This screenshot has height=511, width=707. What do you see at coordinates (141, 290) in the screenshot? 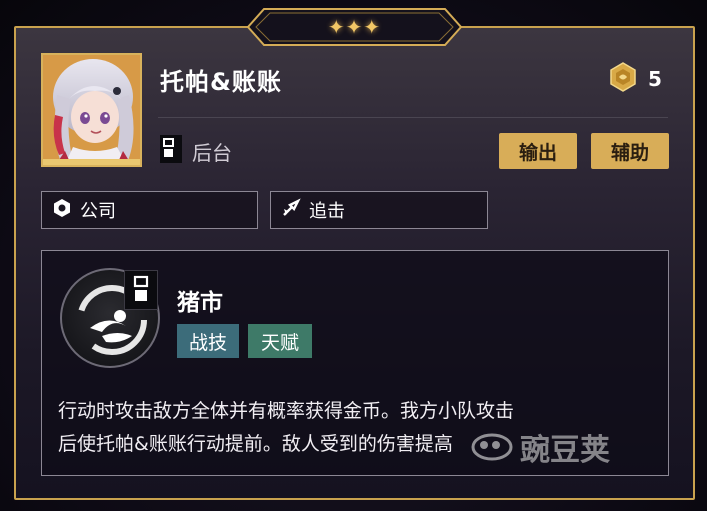
I see `skill-path-badge` at bounding box center [141, 290].